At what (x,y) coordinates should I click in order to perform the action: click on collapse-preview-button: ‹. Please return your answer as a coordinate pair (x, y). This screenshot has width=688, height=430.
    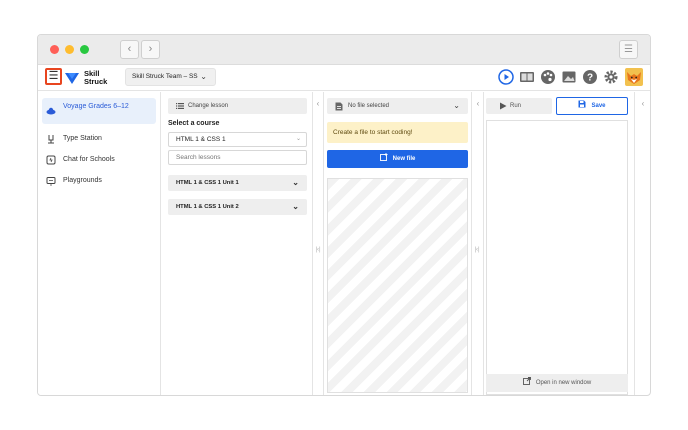
    Looking at the image, I should click on (643, 103).